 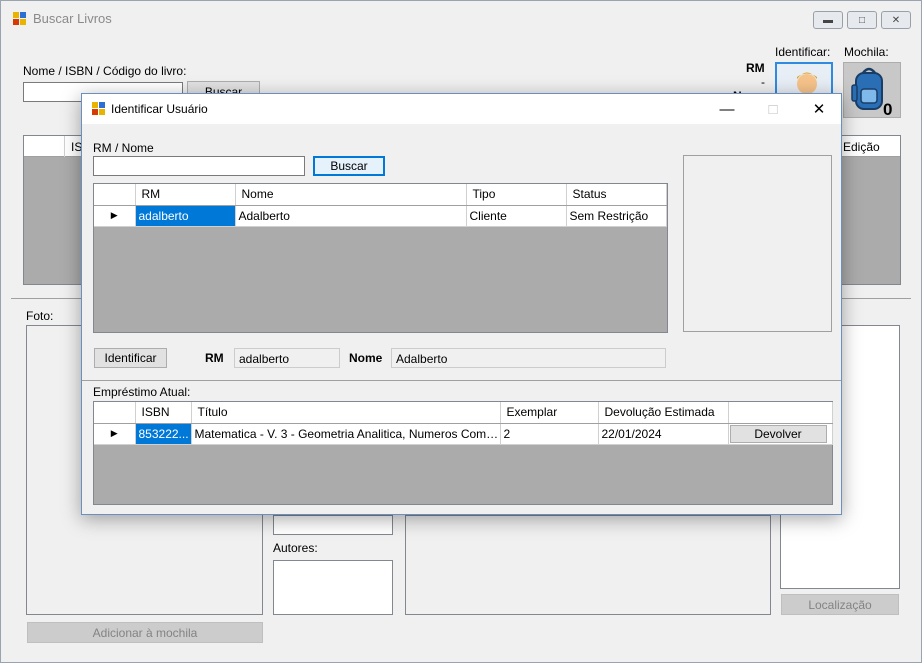 What do you see at coordinates (663, 413) in the screenshot?
I see `col-header-devolucao: Devolução Estimada` at bounding box center [663, 413].